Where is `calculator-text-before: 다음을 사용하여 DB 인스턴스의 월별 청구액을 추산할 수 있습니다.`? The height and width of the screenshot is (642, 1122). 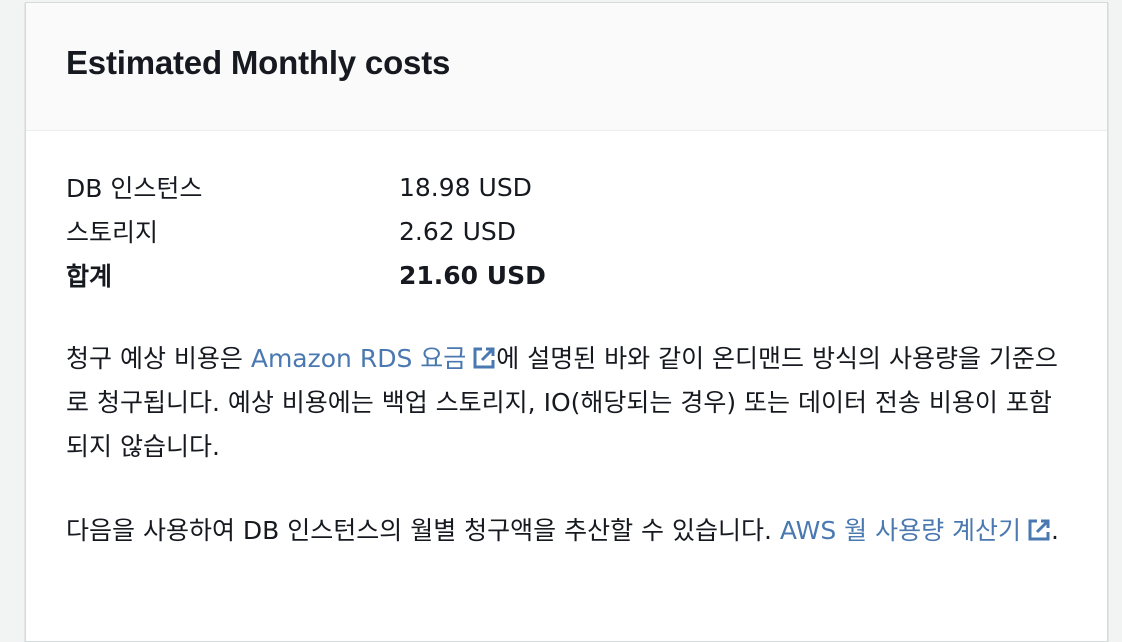
calculator-text-before: 다음을 사용하여 DB 인스턴스의 월별 청구액을 추산할 수 있습니다. is located at coordinates (423, 530).